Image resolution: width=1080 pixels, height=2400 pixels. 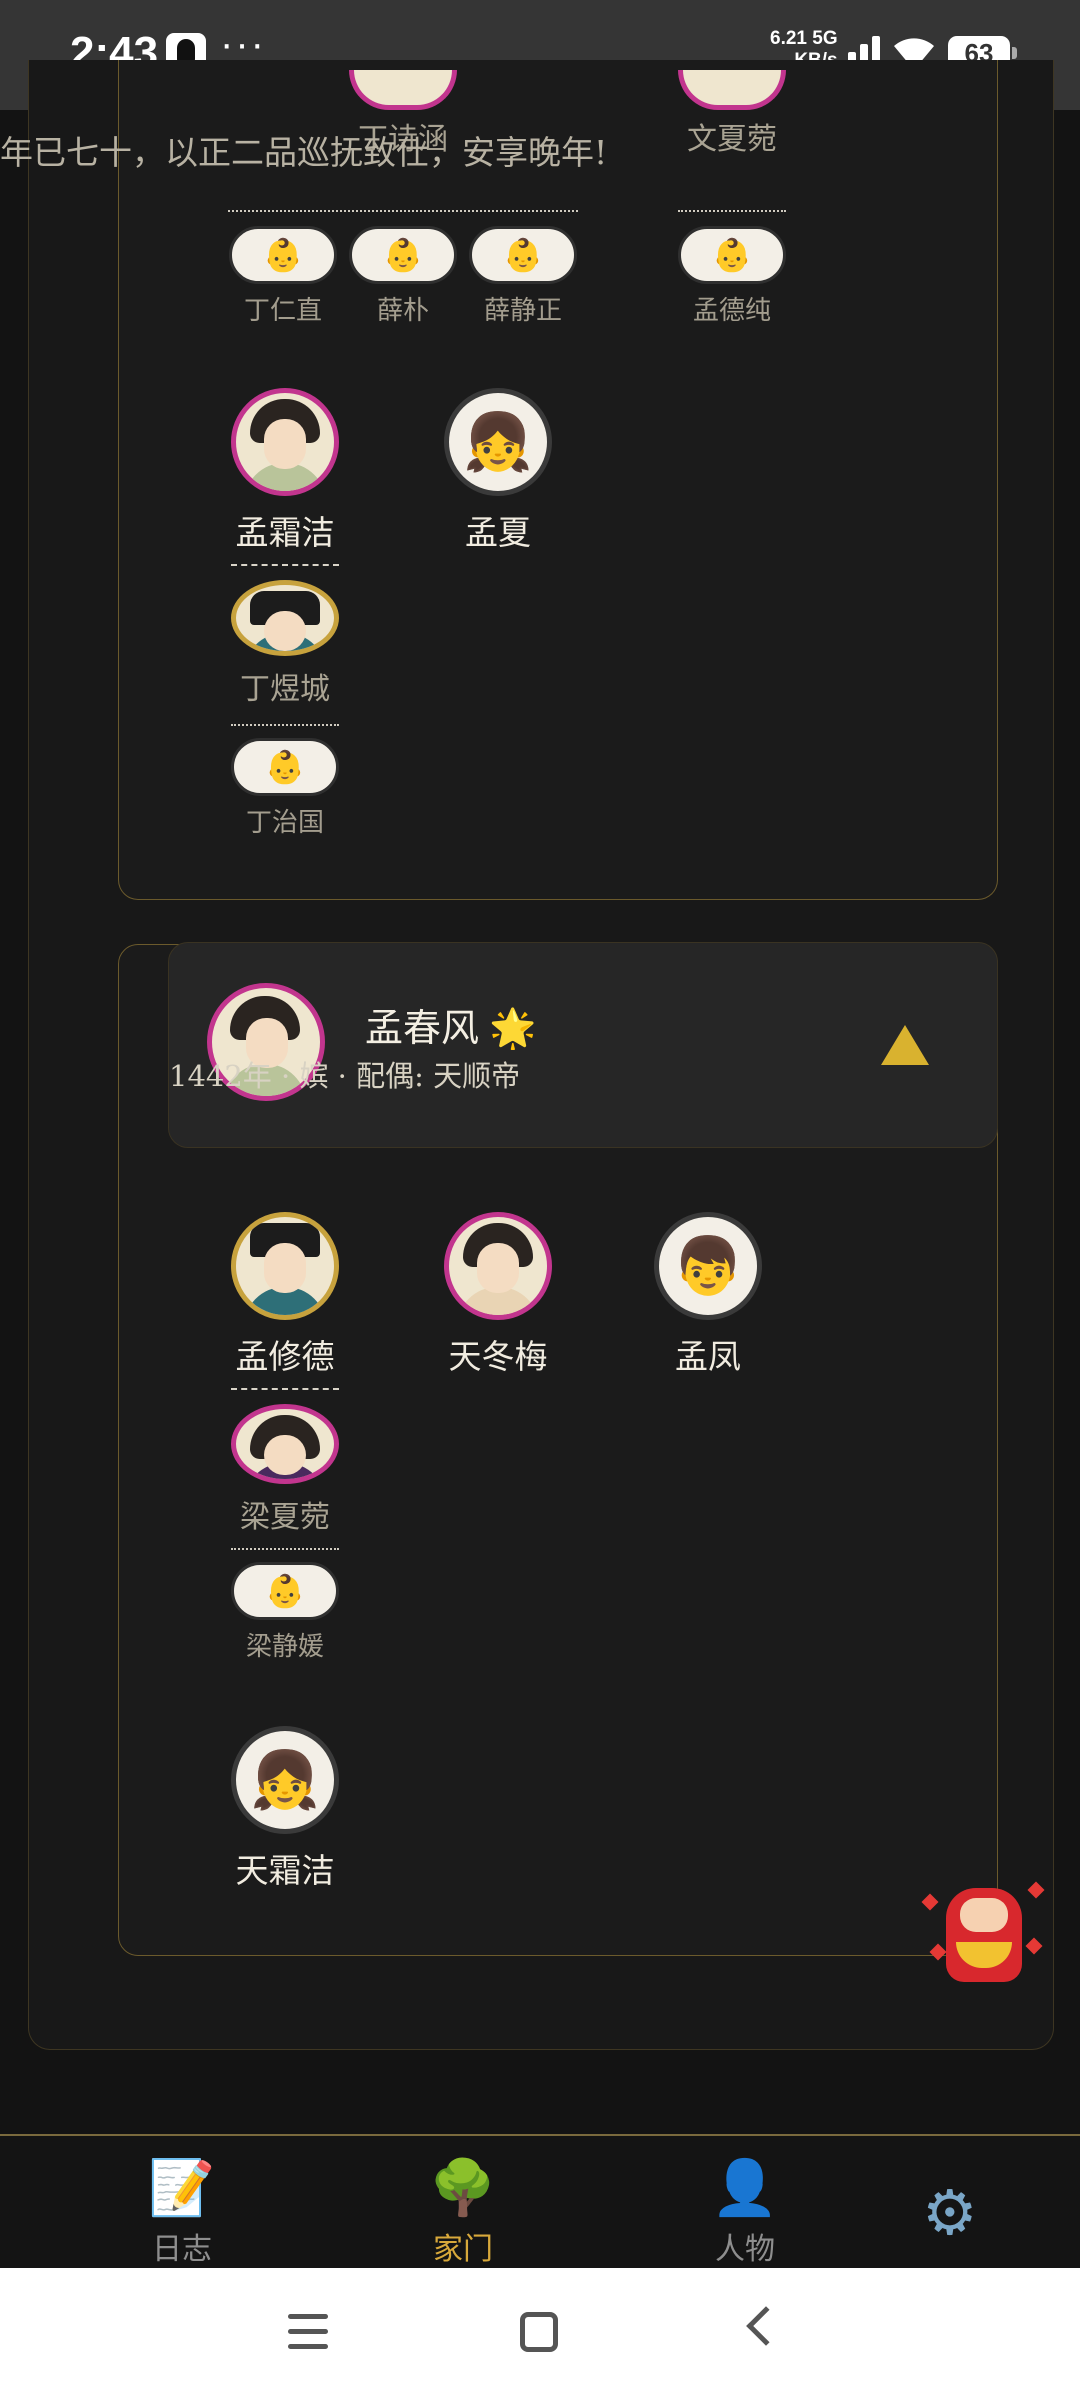 What do you see at coordinates (285, 532) in the screenshot?
I see `member-name: 孟霜洁` at bounding box center [285, 532].